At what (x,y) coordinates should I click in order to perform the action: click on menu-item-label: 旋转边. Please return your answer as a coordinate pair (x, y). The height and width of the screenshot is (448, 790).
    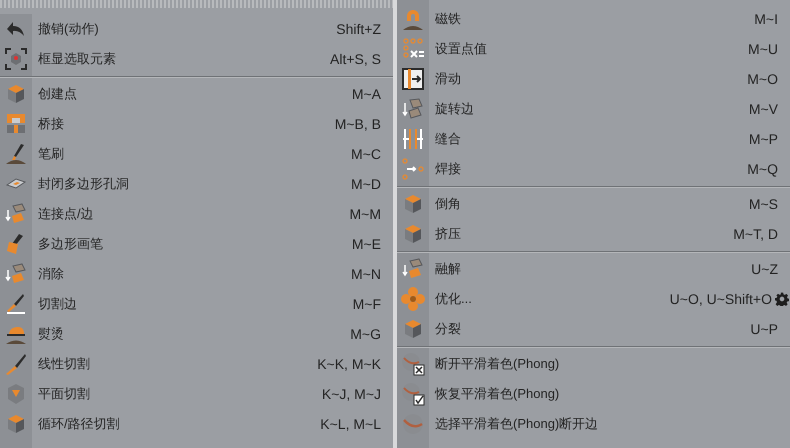
    Looking at the image, I should click on (454, 109).